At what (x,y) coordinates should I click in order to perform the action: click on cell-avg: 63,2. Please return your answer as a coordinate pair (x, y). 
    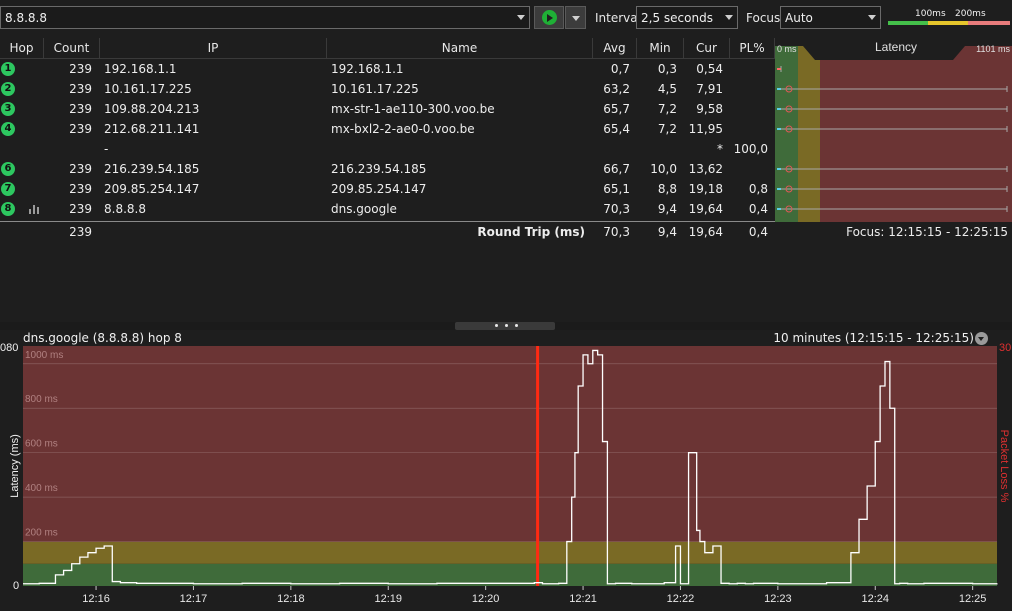
    Looking at the image, I should click on (616, 89).